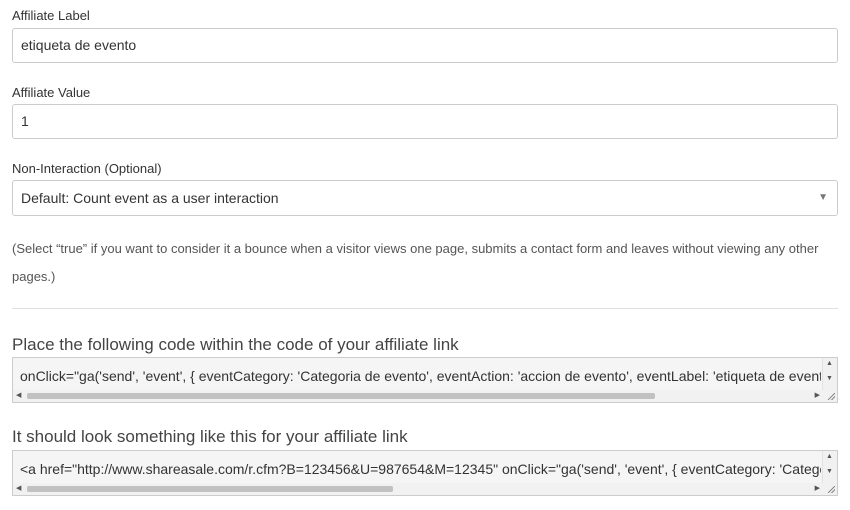 The width and height of the screenshot is (850, 510). What do you see at coordinates (823, 197) in the screenshot?
I see `dropdown-arrow-icon: ▼` at bounding box center [823, 197].